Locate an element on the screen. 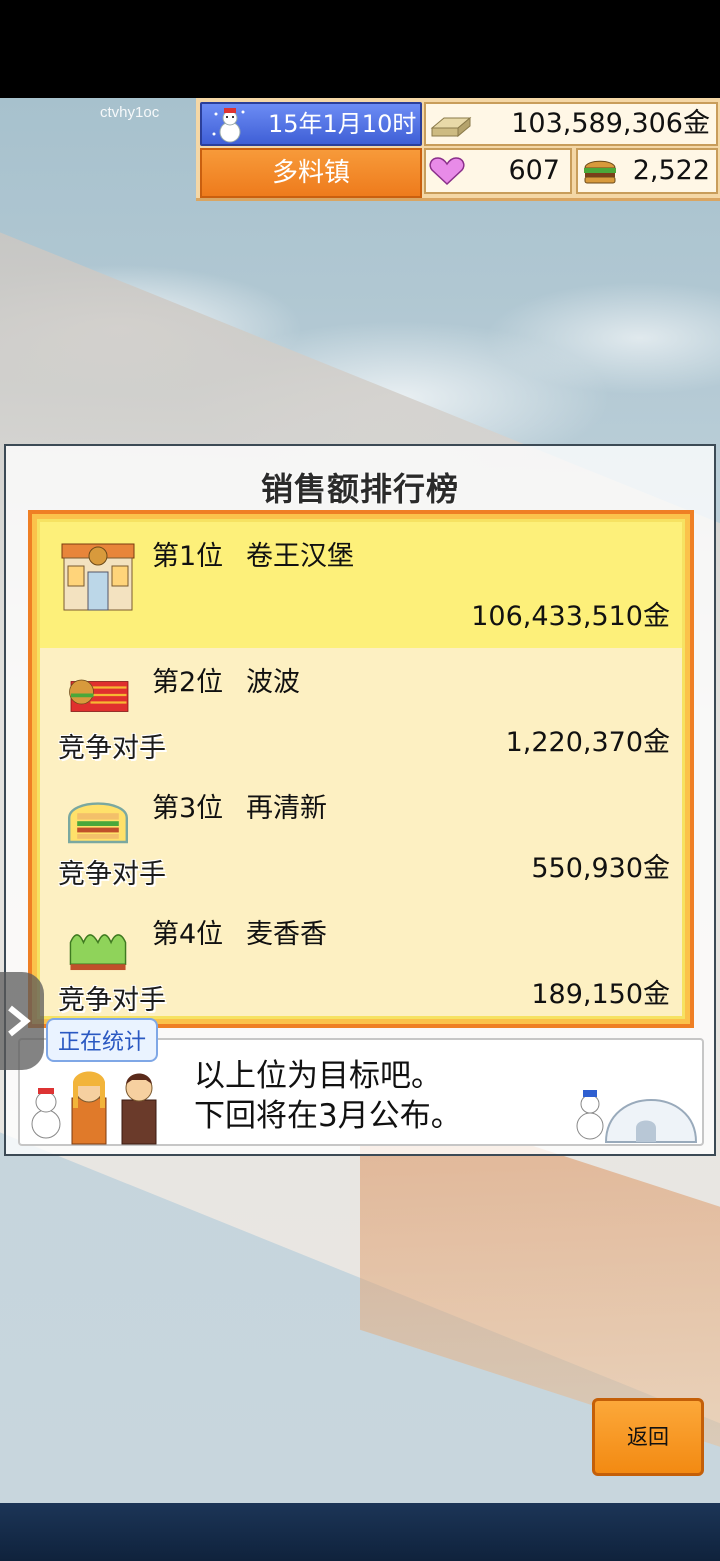 Image resolution: width=720 pixels, height=1561 pixels. ranking-row-3: 第3位 再清新 550,930金 竞争对手 is located at coordinates (361, 837).